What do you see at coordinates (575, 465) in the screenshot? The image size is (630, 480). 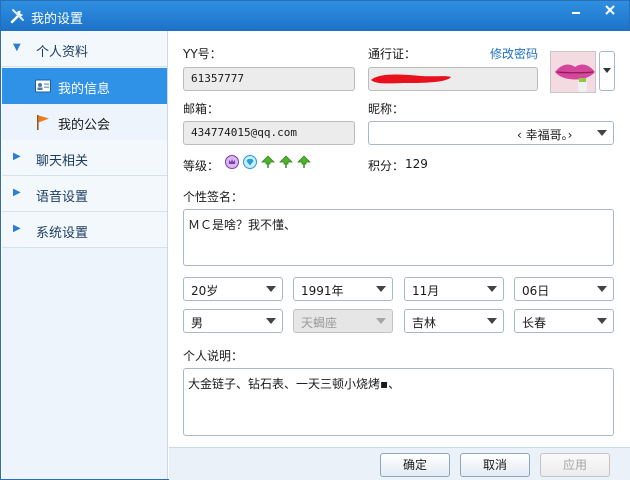 I see `apply-button: 应用` at bounding box center [575, 465].